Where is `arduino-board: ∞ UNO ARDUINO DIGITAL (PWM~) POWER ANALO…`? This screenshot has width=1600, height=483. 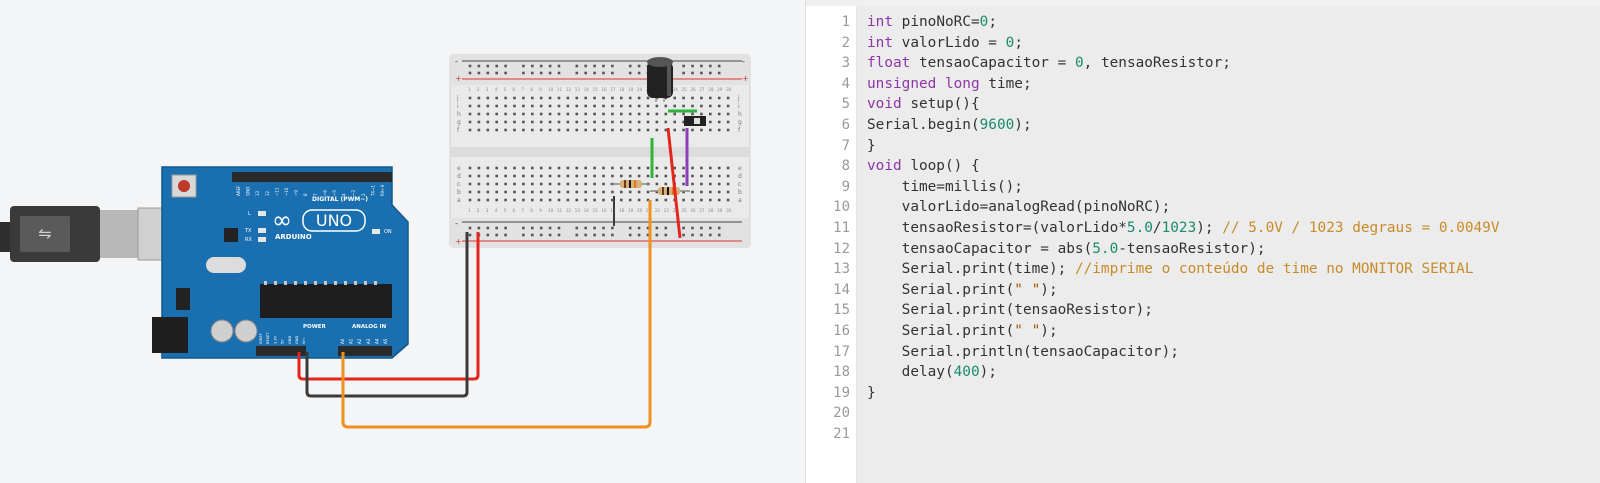 arduino-board: ∞ UNO ARDUINO DIGITAL (PWM~) POWER ANALO… is located at coordinates (280, 262).